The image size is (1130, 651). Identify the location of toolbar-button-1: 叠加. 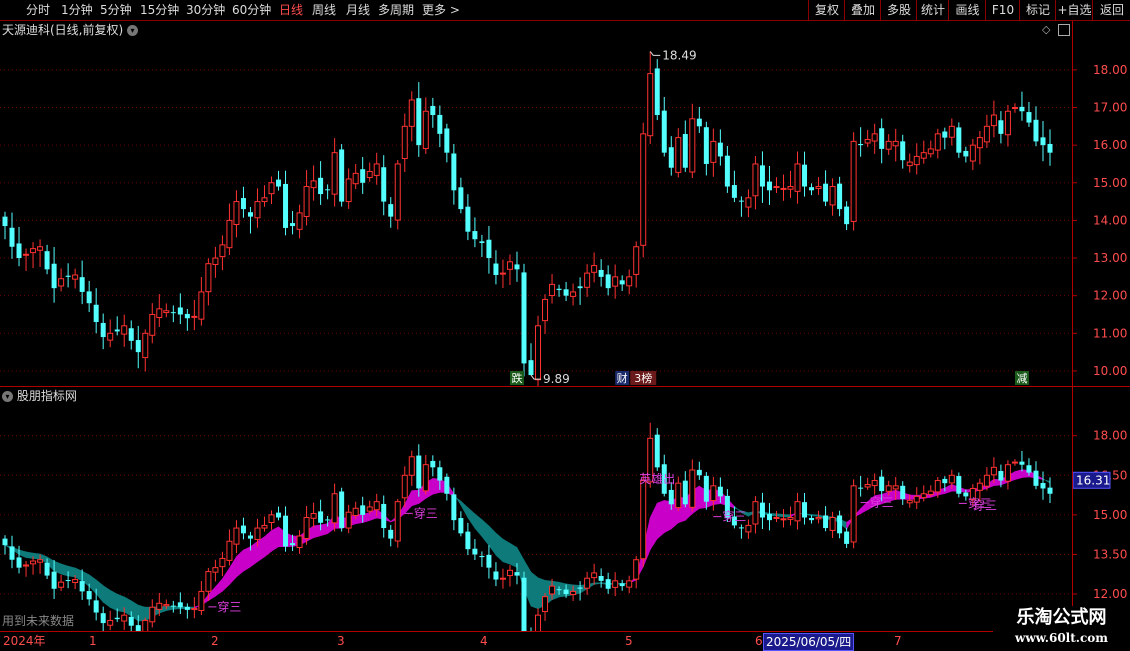
(862, 10).